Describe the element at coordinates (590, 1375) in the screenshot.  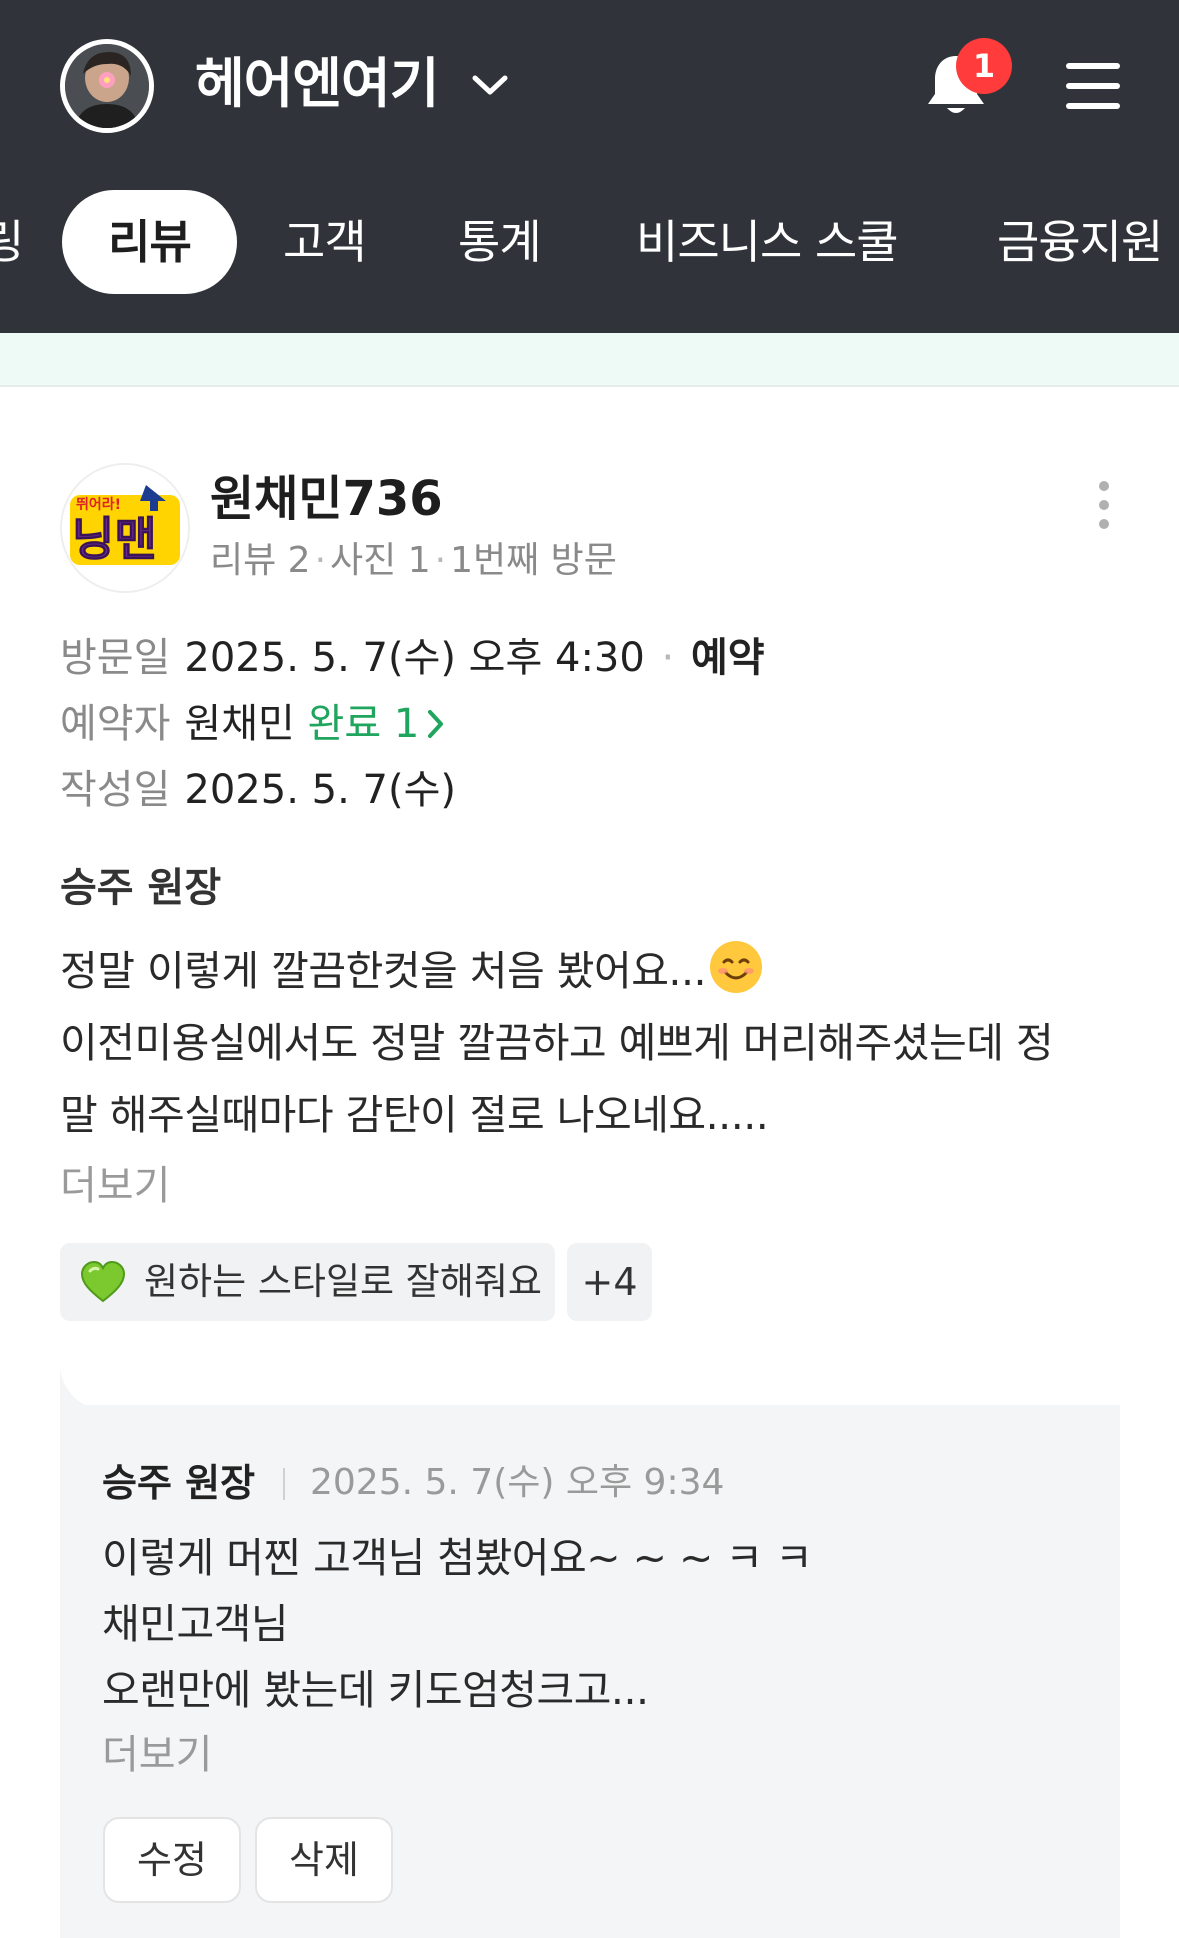
I see `reply-top-curve-mask` at that location.